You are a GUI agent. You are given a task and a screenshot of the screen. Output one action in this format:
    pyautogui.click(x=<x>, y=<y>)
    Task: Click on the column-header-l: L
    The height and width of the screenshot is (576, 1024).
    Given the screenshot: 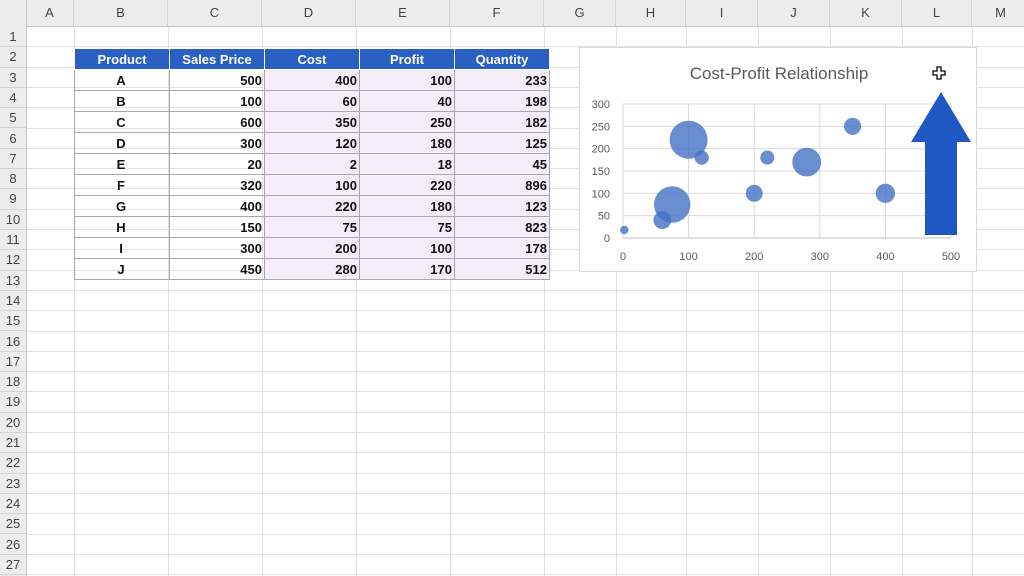 What is the action you would take?
    pyautogui.click(x=937, y=13)
    